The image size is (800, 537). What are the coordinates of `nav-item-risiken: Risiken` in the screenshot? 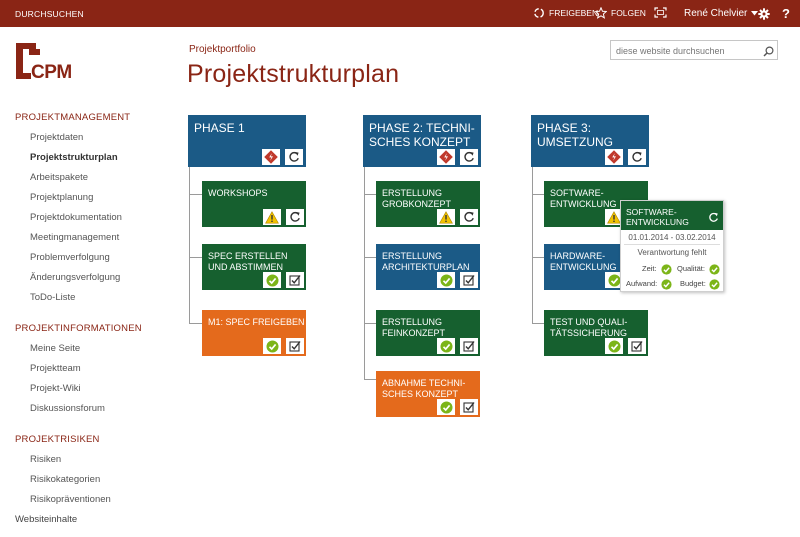 It's located at (45, 459).